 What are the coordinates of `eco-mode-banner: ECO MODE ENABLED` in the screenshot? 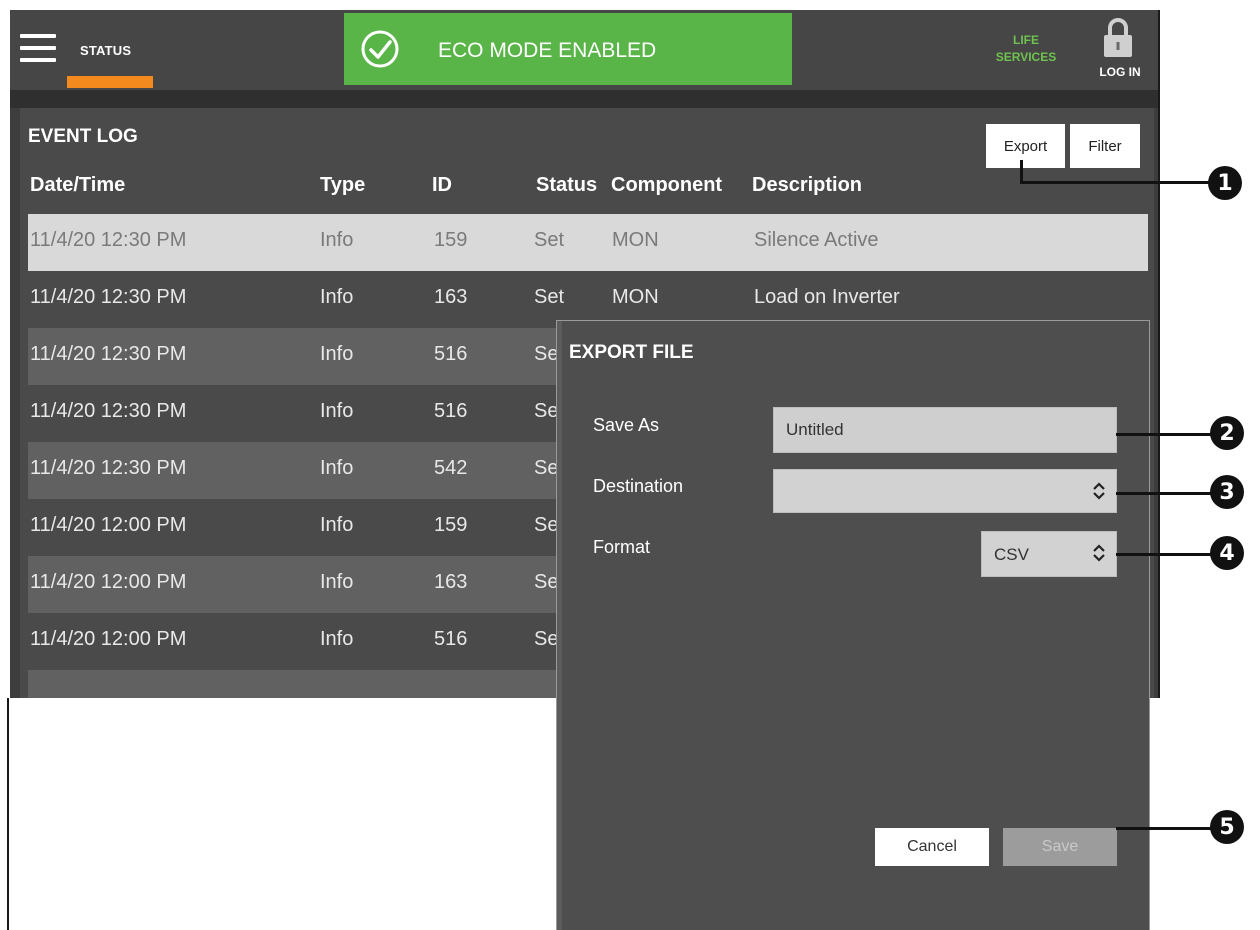 It's located at (568, 49).